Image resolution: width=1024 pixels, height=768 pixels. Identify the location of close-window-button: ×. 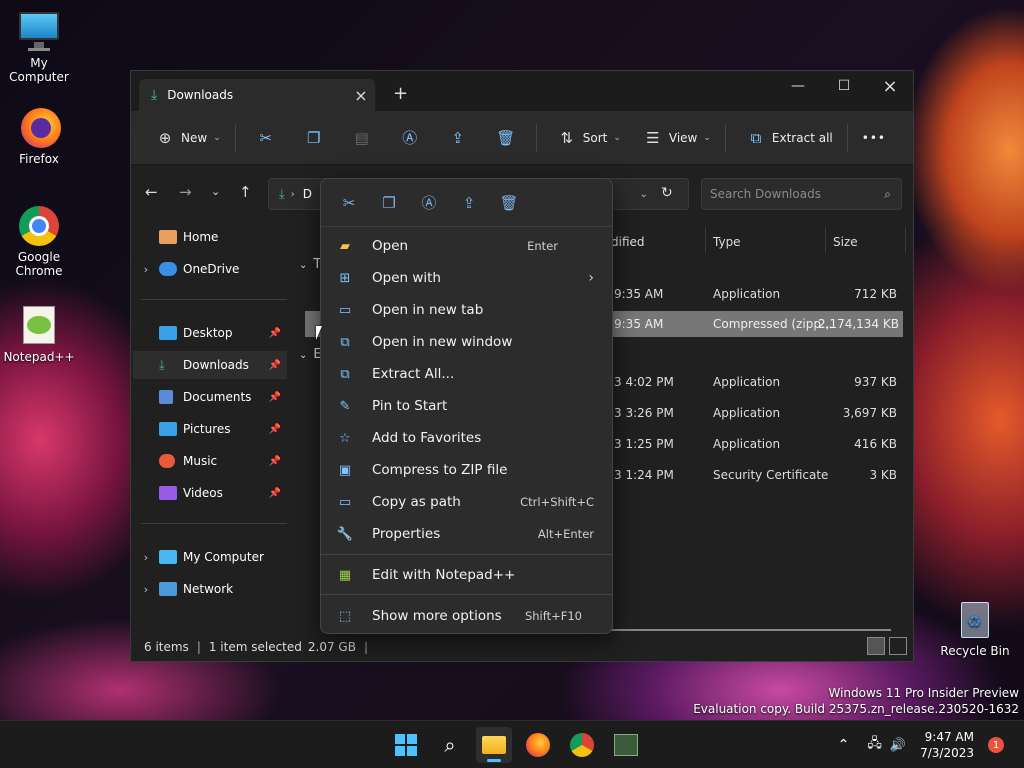
(890, 86).